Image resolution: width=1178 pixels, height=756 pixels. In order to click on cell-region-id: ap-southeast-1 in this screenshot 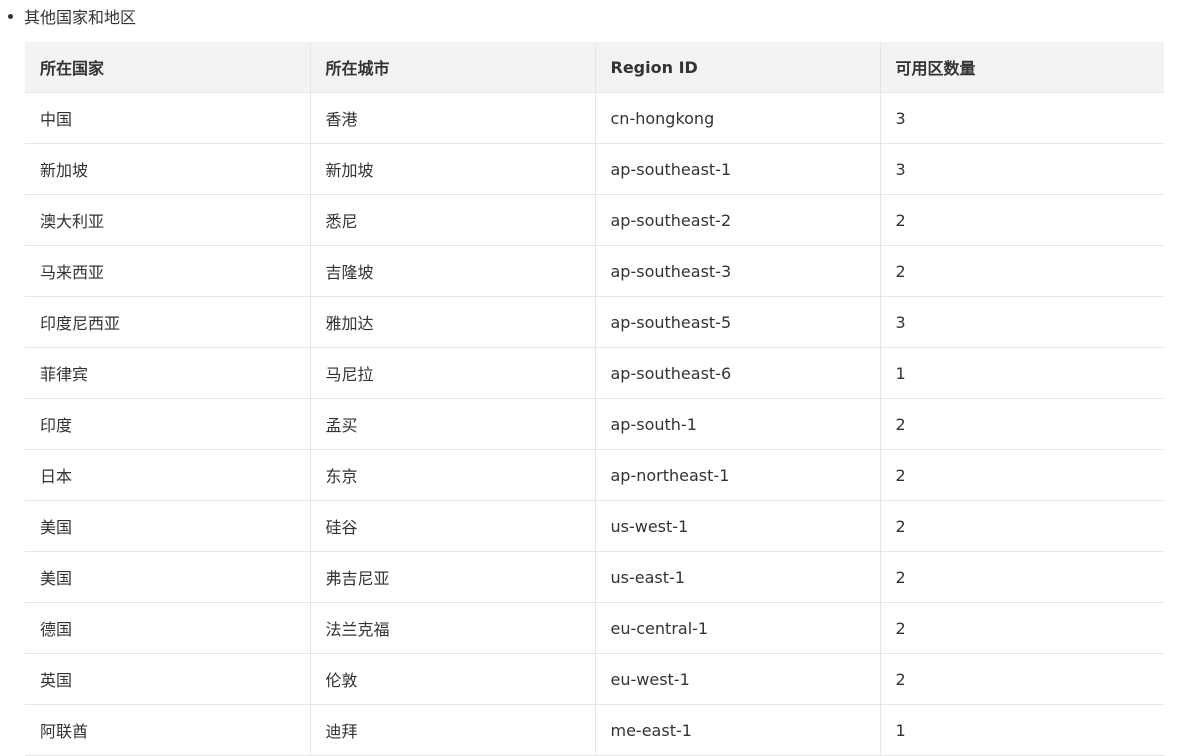, I will do `click(737, 169)`.